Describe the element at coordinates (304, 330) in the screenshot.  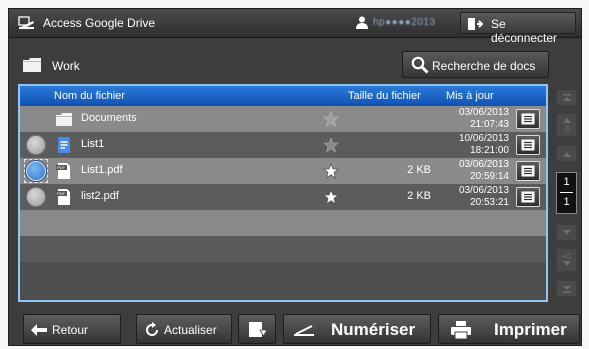
I see `scan-icon` at that location.